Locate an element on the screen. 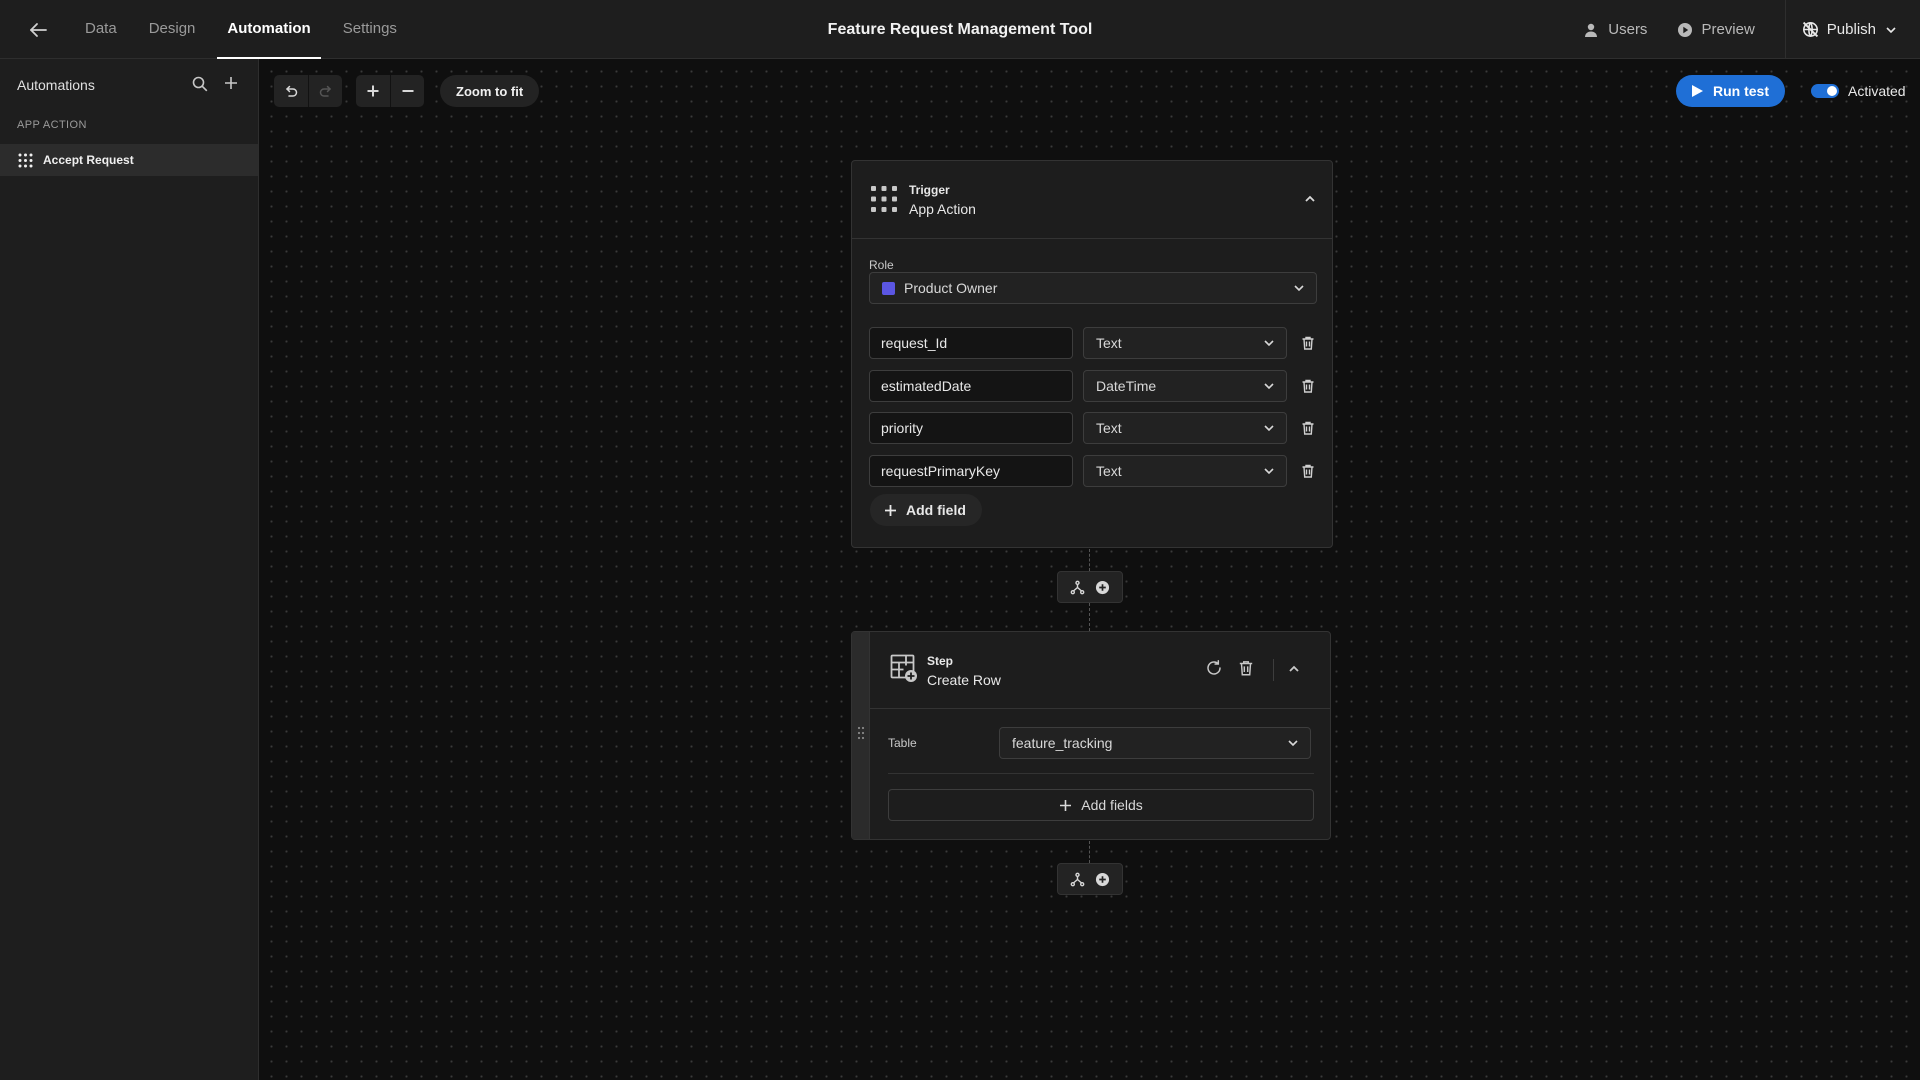 This screenshot has width=1920, height=1080. users-button: Users is located at coordinates (1615, 29).